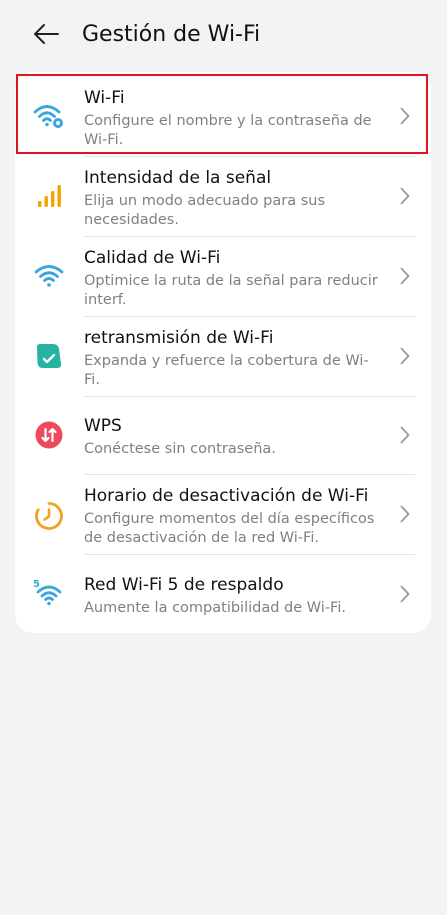 The image size is (447, 915). I want to click on item-title: Intensidad de la señal, so click(178, 178).